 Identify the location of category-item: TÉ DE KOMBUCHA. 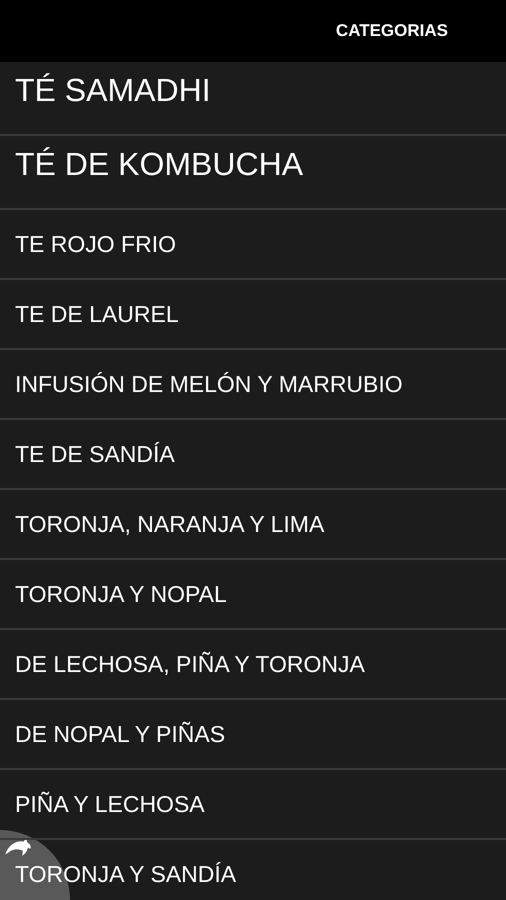
(253, 173).